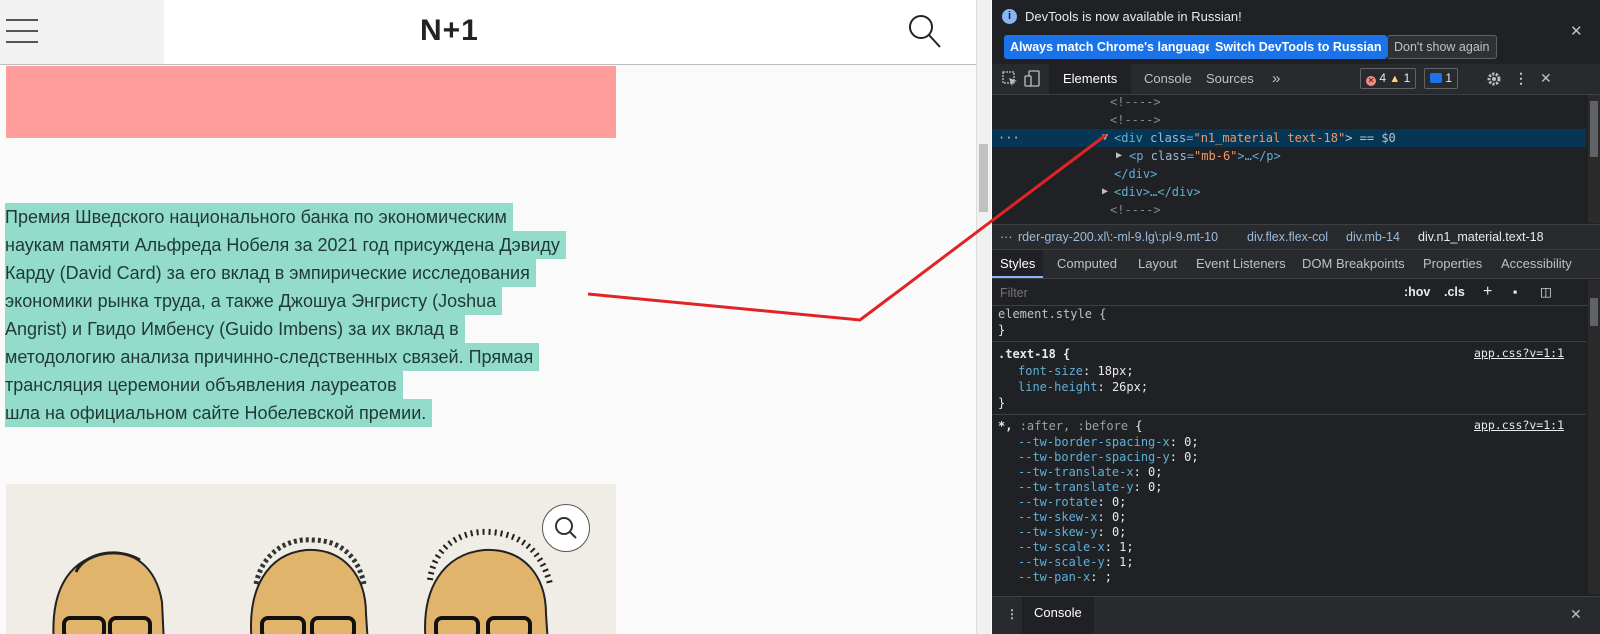  I want to click on style-property: --tw-pan-x: ;, so click(1065, 577).